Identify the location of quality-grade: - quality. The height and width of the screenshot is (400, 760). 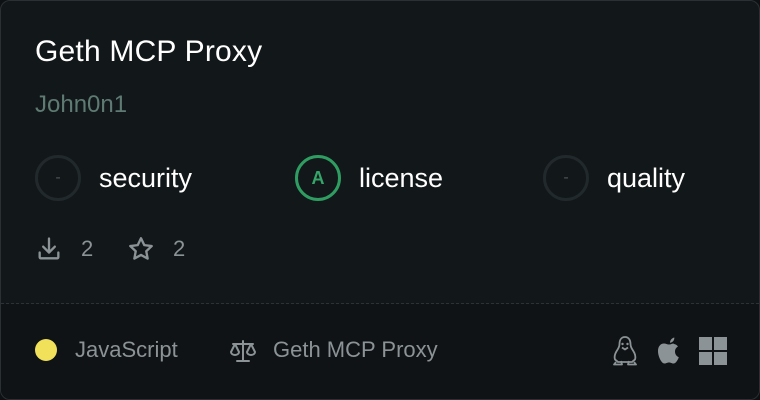
(614, 178).